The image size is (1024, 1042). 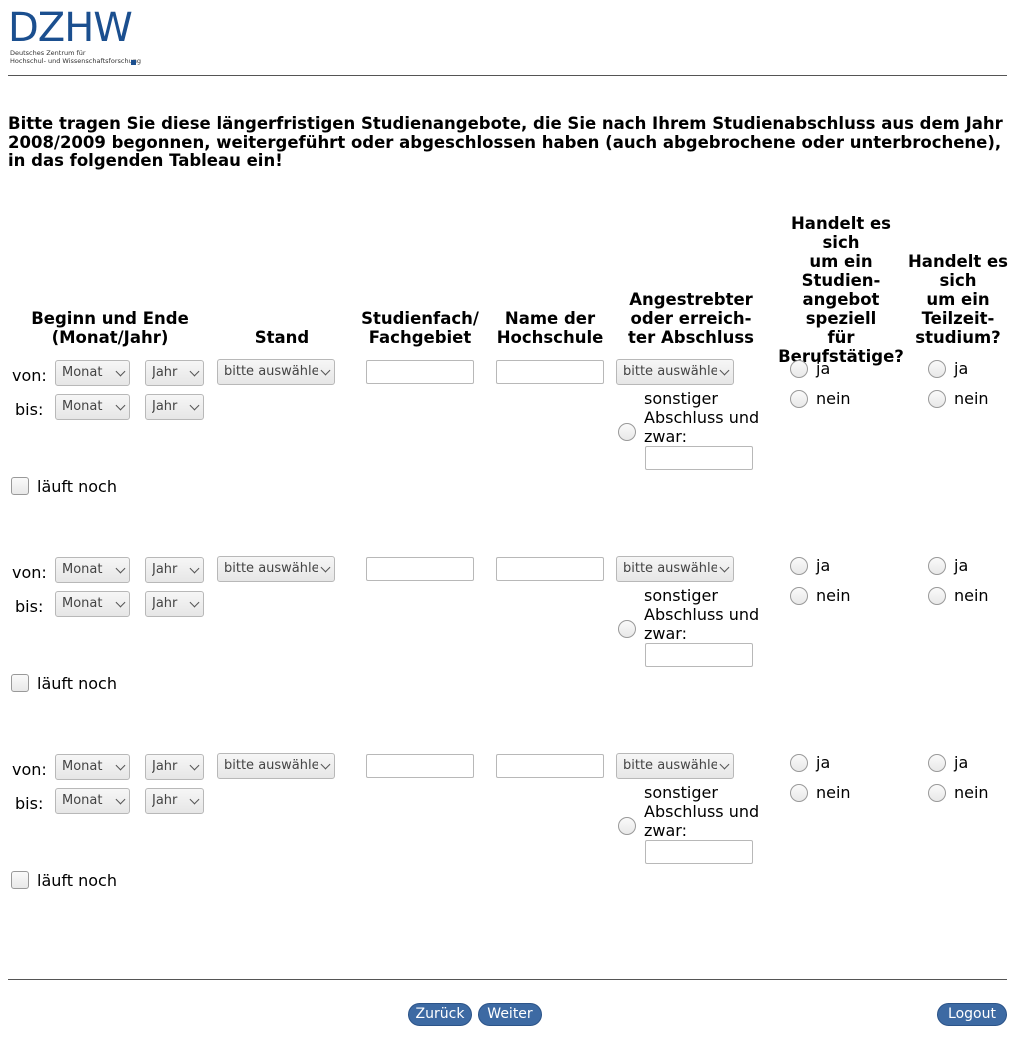 I want to click on col-header-stand: Stand, so click(x=282, y=337).